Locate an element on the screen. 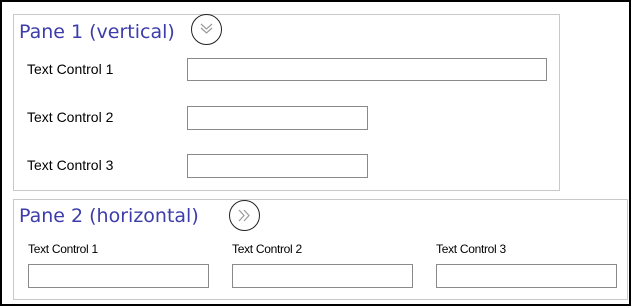 This screenshot has width=631, height=306. pane-1-title: Pane 1 (vertical) is located at coordinates (97, 32).